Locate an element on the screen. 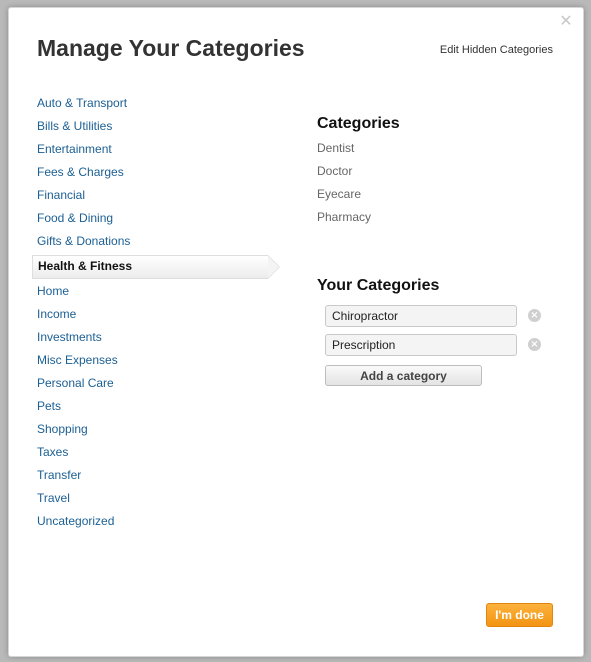 The height and width of the screenshot is (662, 591). category-item: Home is located at coordinates (157, 293).